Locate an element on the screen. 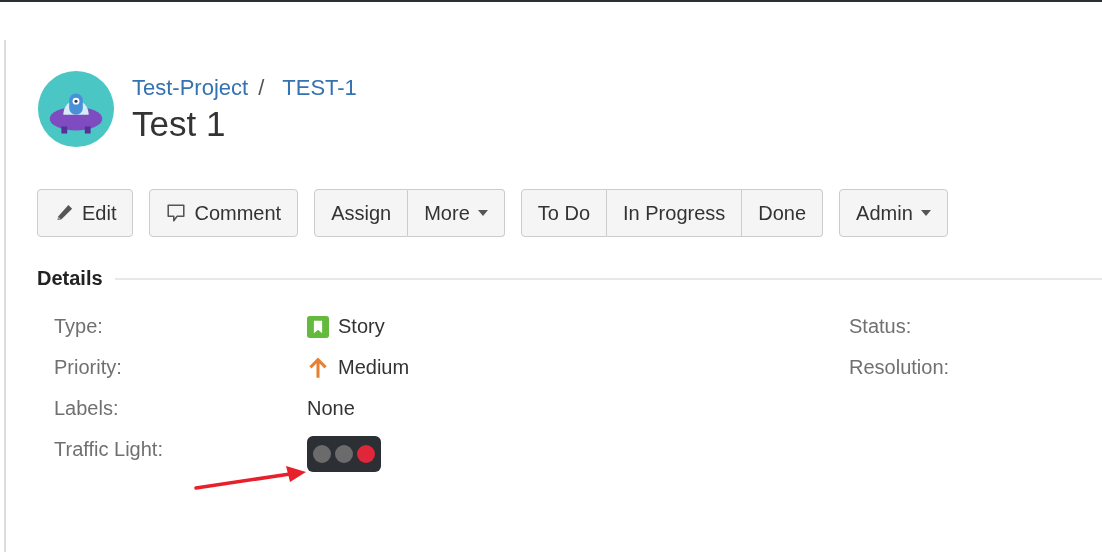 This screenshot has height=560, width=1102. field-label: Type: is located at coordinates (79, 326).